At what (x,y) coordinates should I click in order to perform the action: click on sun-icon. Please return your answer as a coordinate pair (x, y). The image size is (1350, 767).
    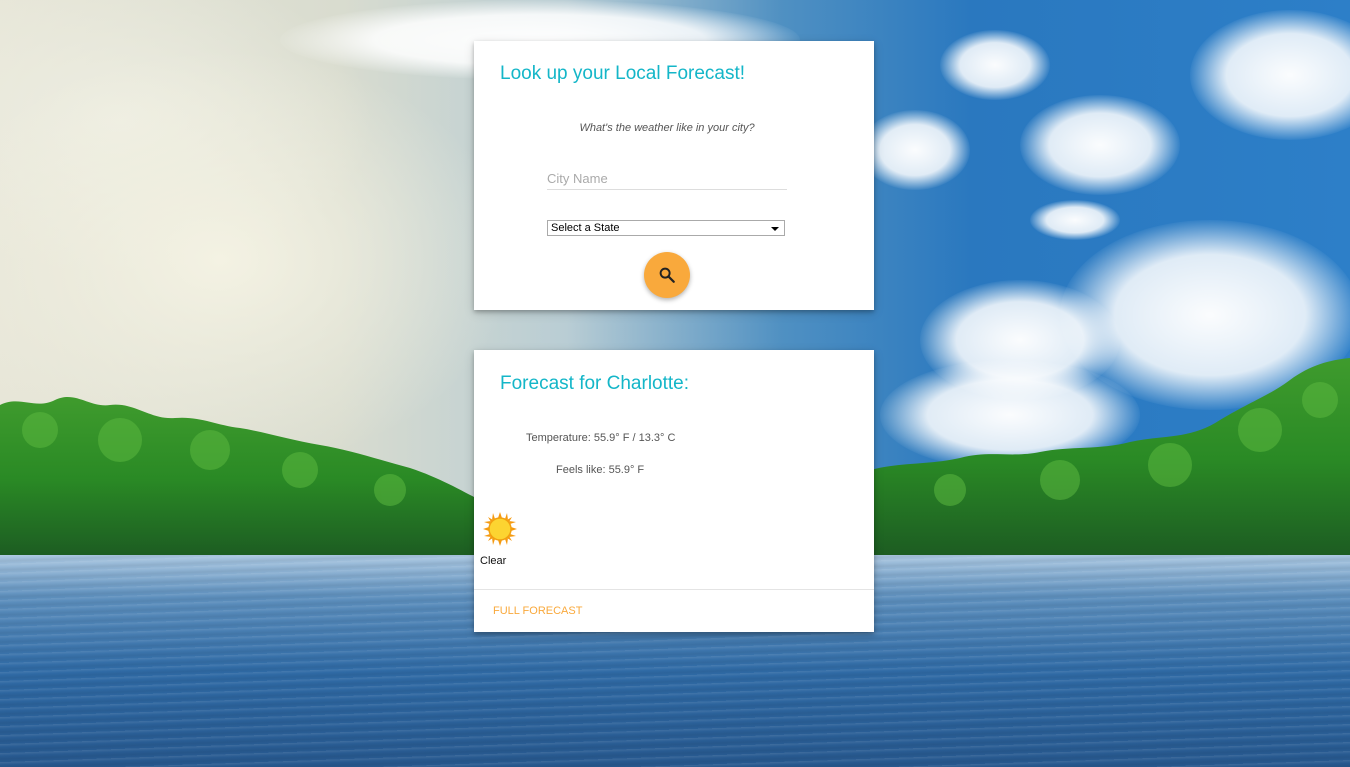
    Looking at the image, I should click on (500, 529).